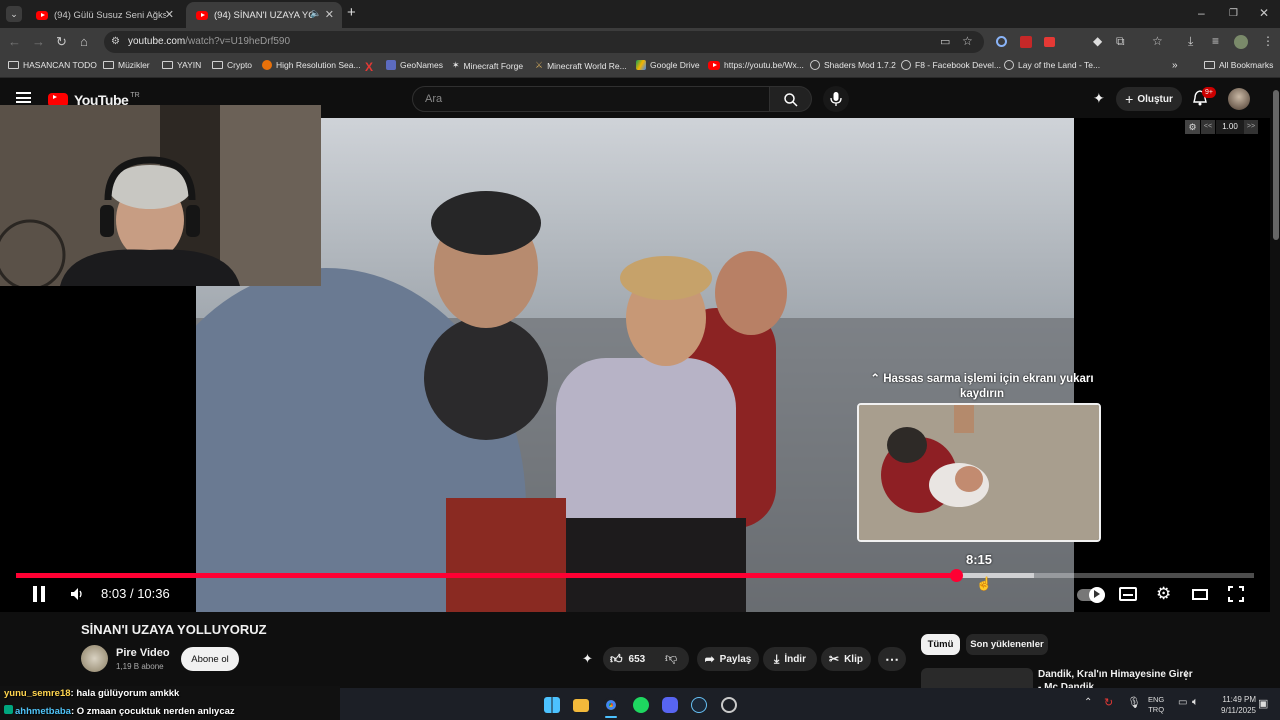  Describe the element at coordinates (967, 41) in the screenshot. I see `bookmark-star-icon: ☆` at that location.